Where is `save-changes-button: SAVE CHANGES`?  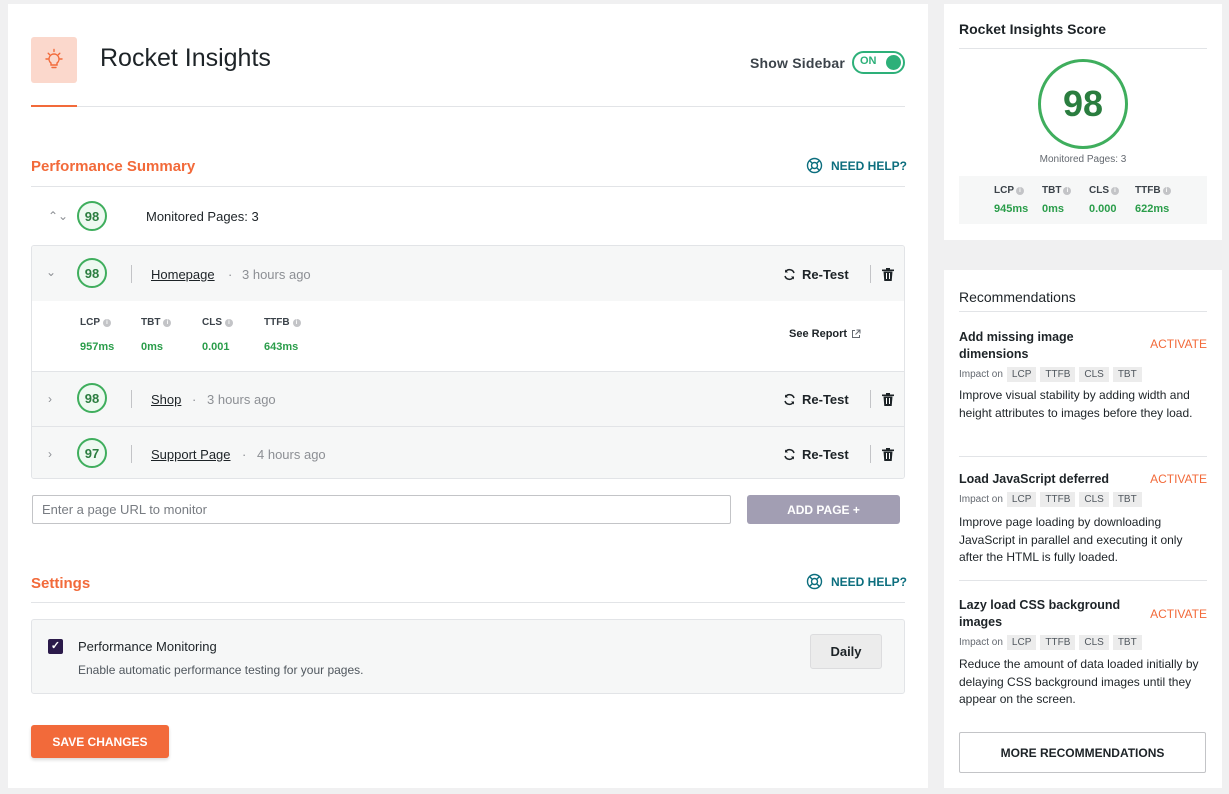
save-changes-button: SAVE CHANGES is located at coordinates (100, 741).